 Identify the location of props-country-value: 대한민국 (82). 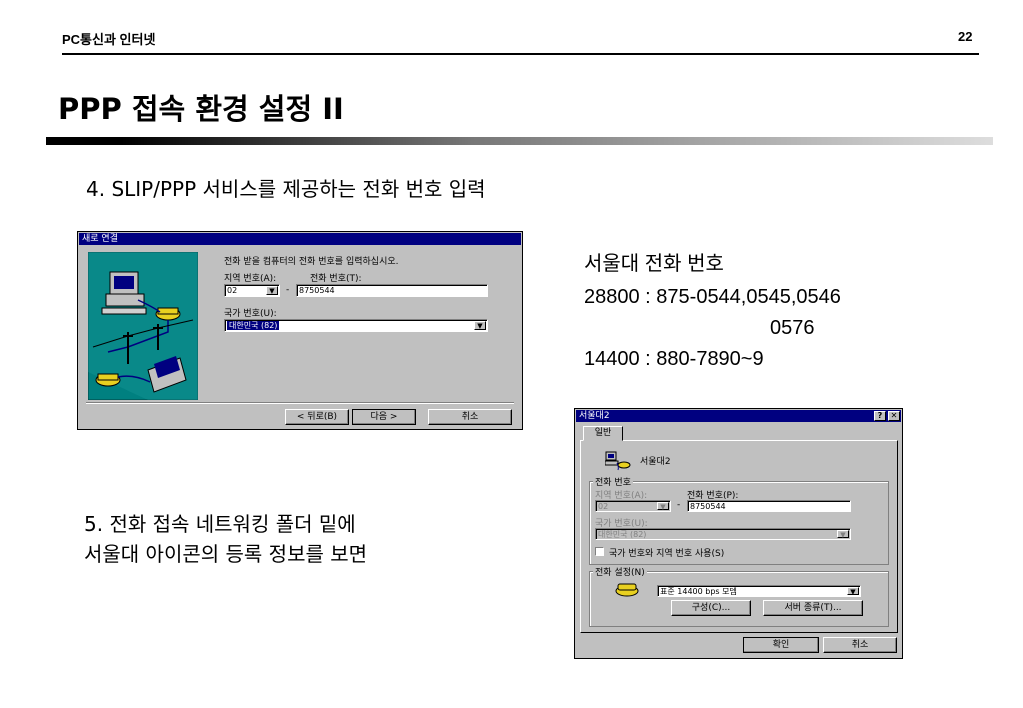
(622, 534).